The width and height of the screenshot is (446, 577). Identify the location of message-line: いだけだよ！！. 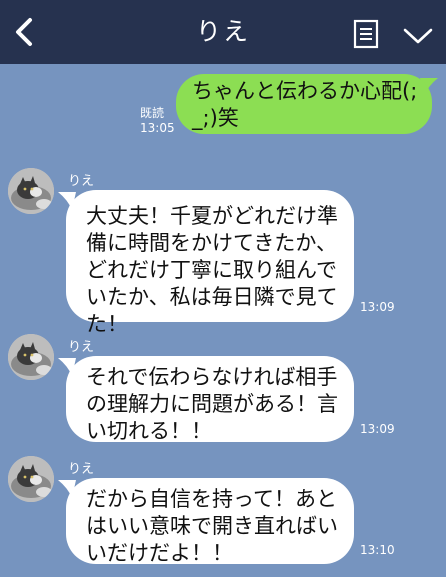
(159, 553).